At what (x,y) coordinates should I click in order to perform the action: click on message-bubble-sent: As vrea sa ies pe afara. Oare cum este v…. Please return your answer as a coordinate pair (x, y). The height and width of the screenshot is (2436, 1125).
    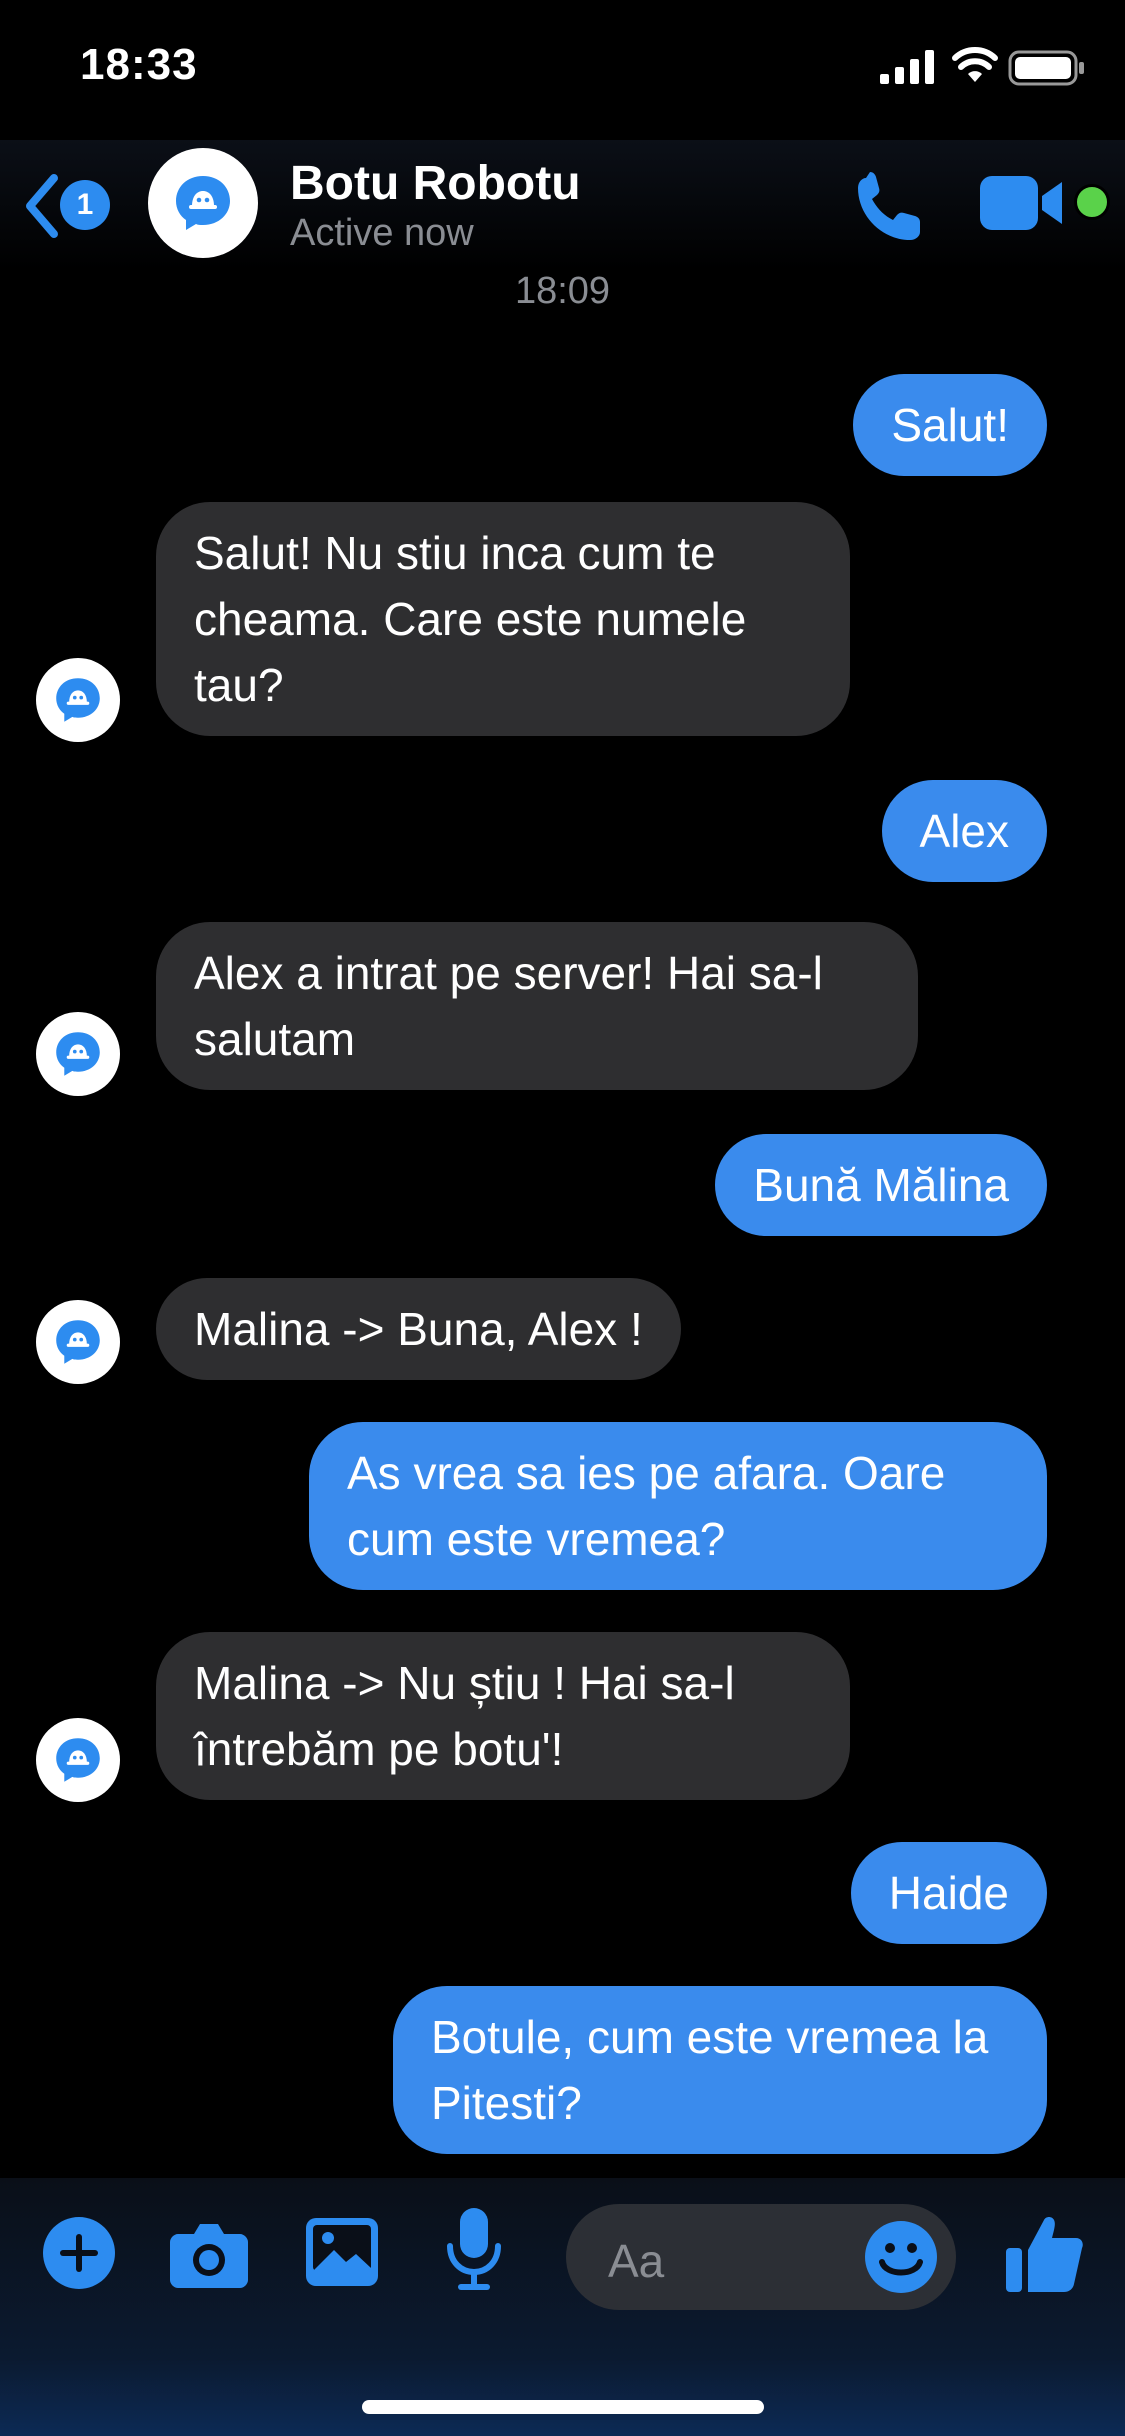
    Looking at the image, I should click on (678, 1506).